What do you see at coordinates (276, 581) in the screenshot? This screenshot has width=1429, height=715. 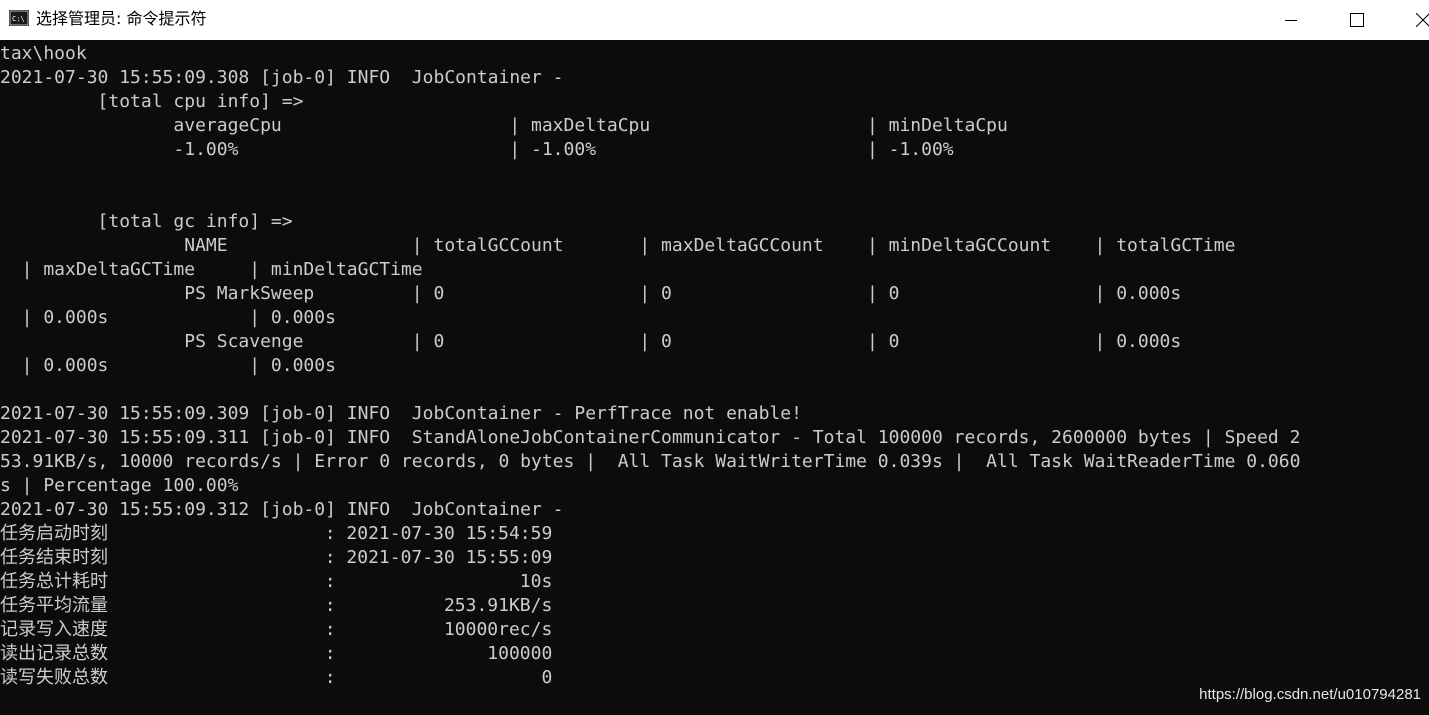 I see `console-line: 任务总计耗时 : 10s` at bounding box center [276, 581].